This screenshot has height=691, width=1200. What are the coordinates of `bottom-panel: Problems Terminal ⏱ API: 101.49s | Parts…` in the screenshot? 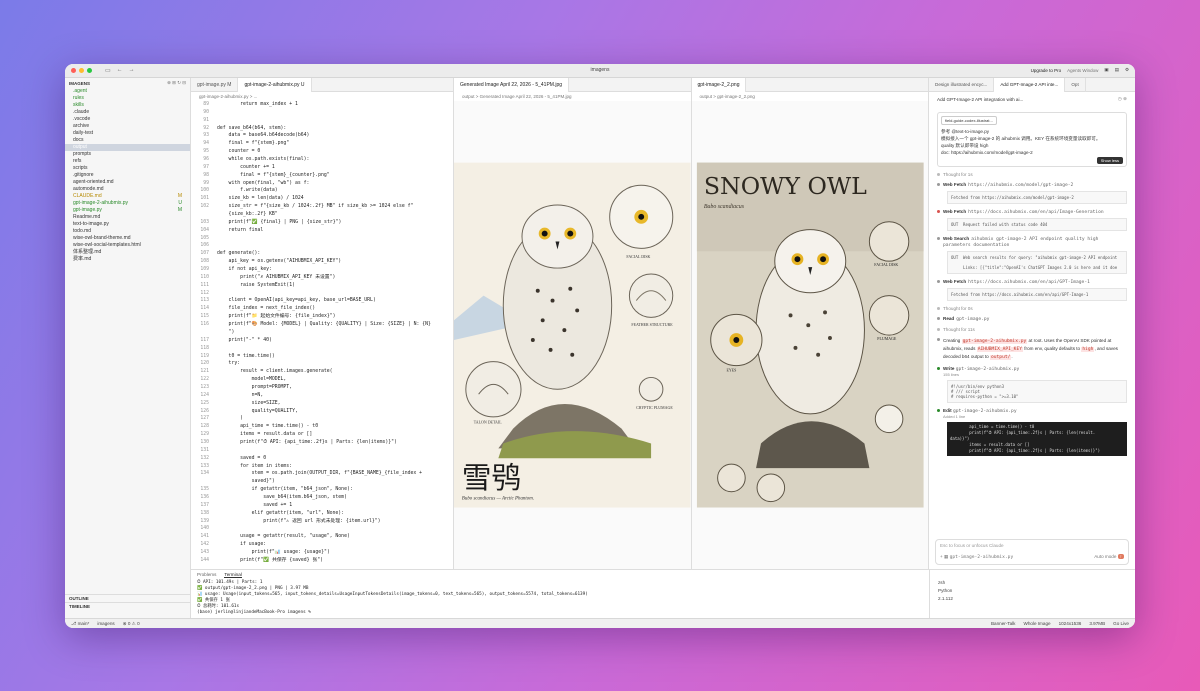 It's located at (663, 593).